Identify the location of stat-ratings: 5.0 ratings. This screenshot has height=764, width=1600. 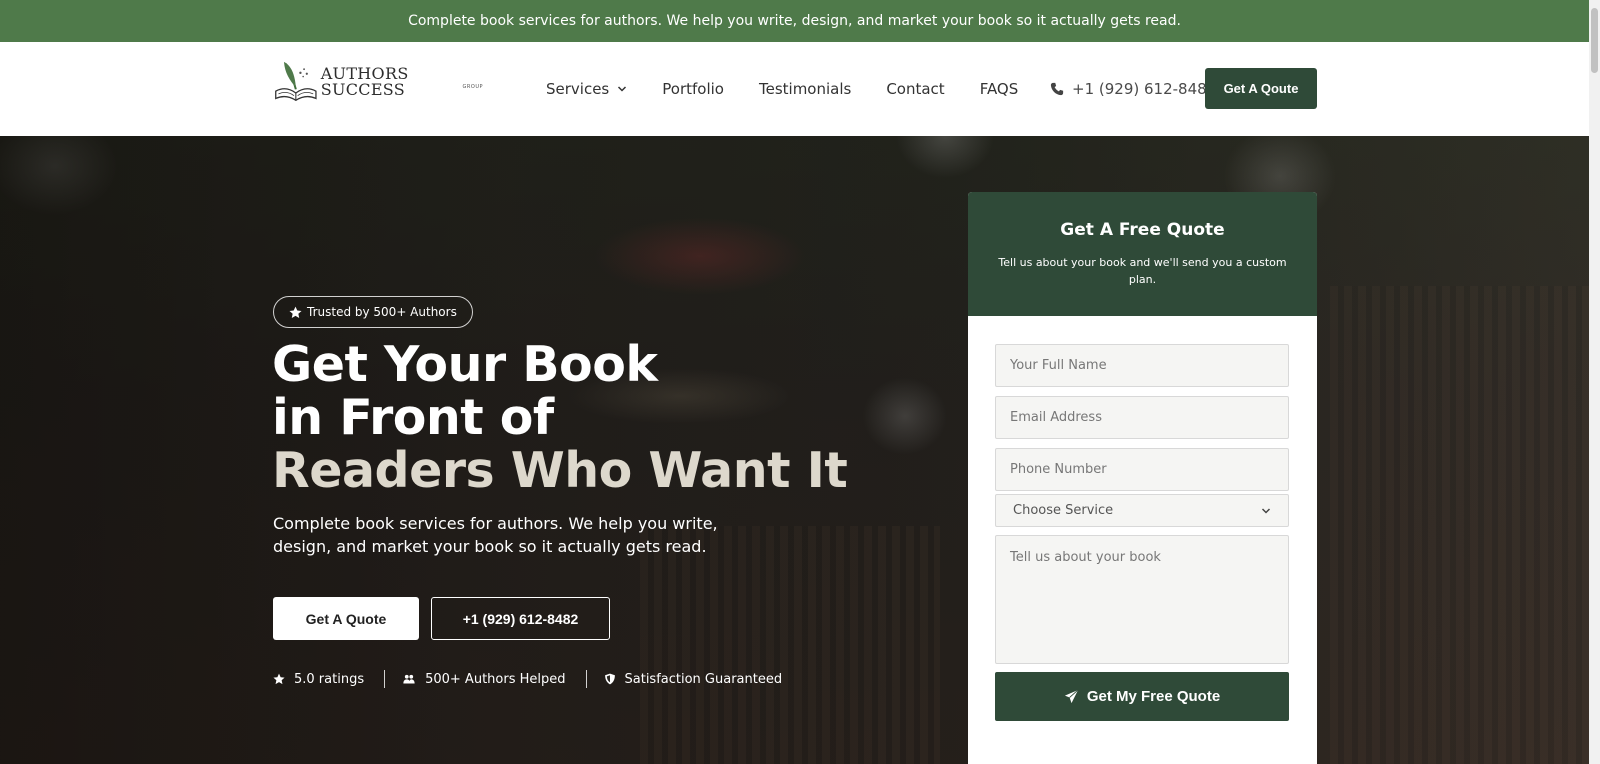
(318, 679).